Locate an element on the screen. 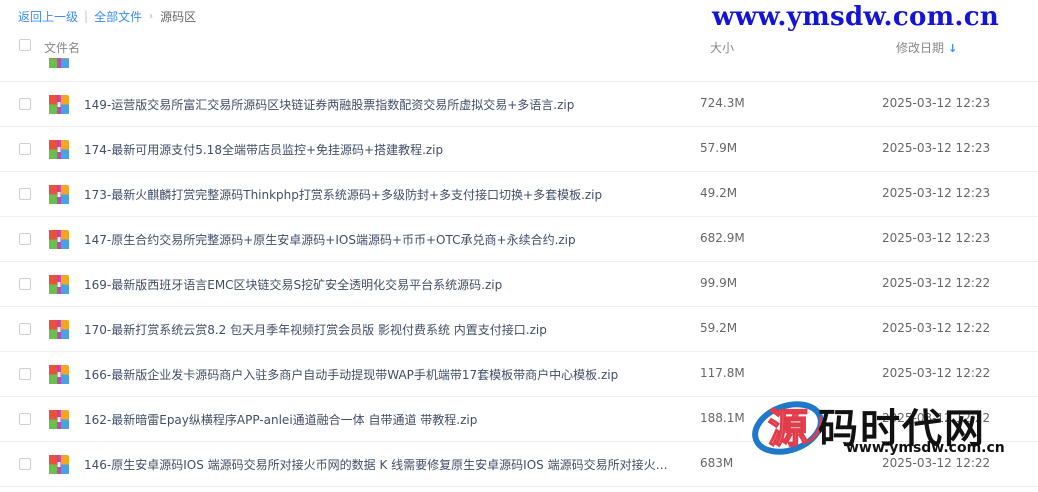 The height and width of the screenshot is (492, 1038). brand-url: www.ymsdw.com.cn is located at coordinates (925, 448).